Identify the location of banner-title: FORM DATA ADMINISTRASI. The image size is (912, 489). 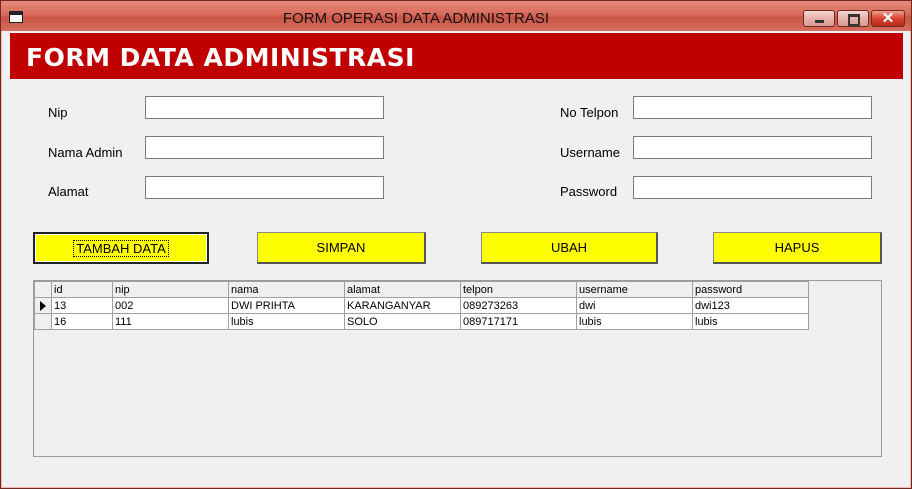
(220, 57).